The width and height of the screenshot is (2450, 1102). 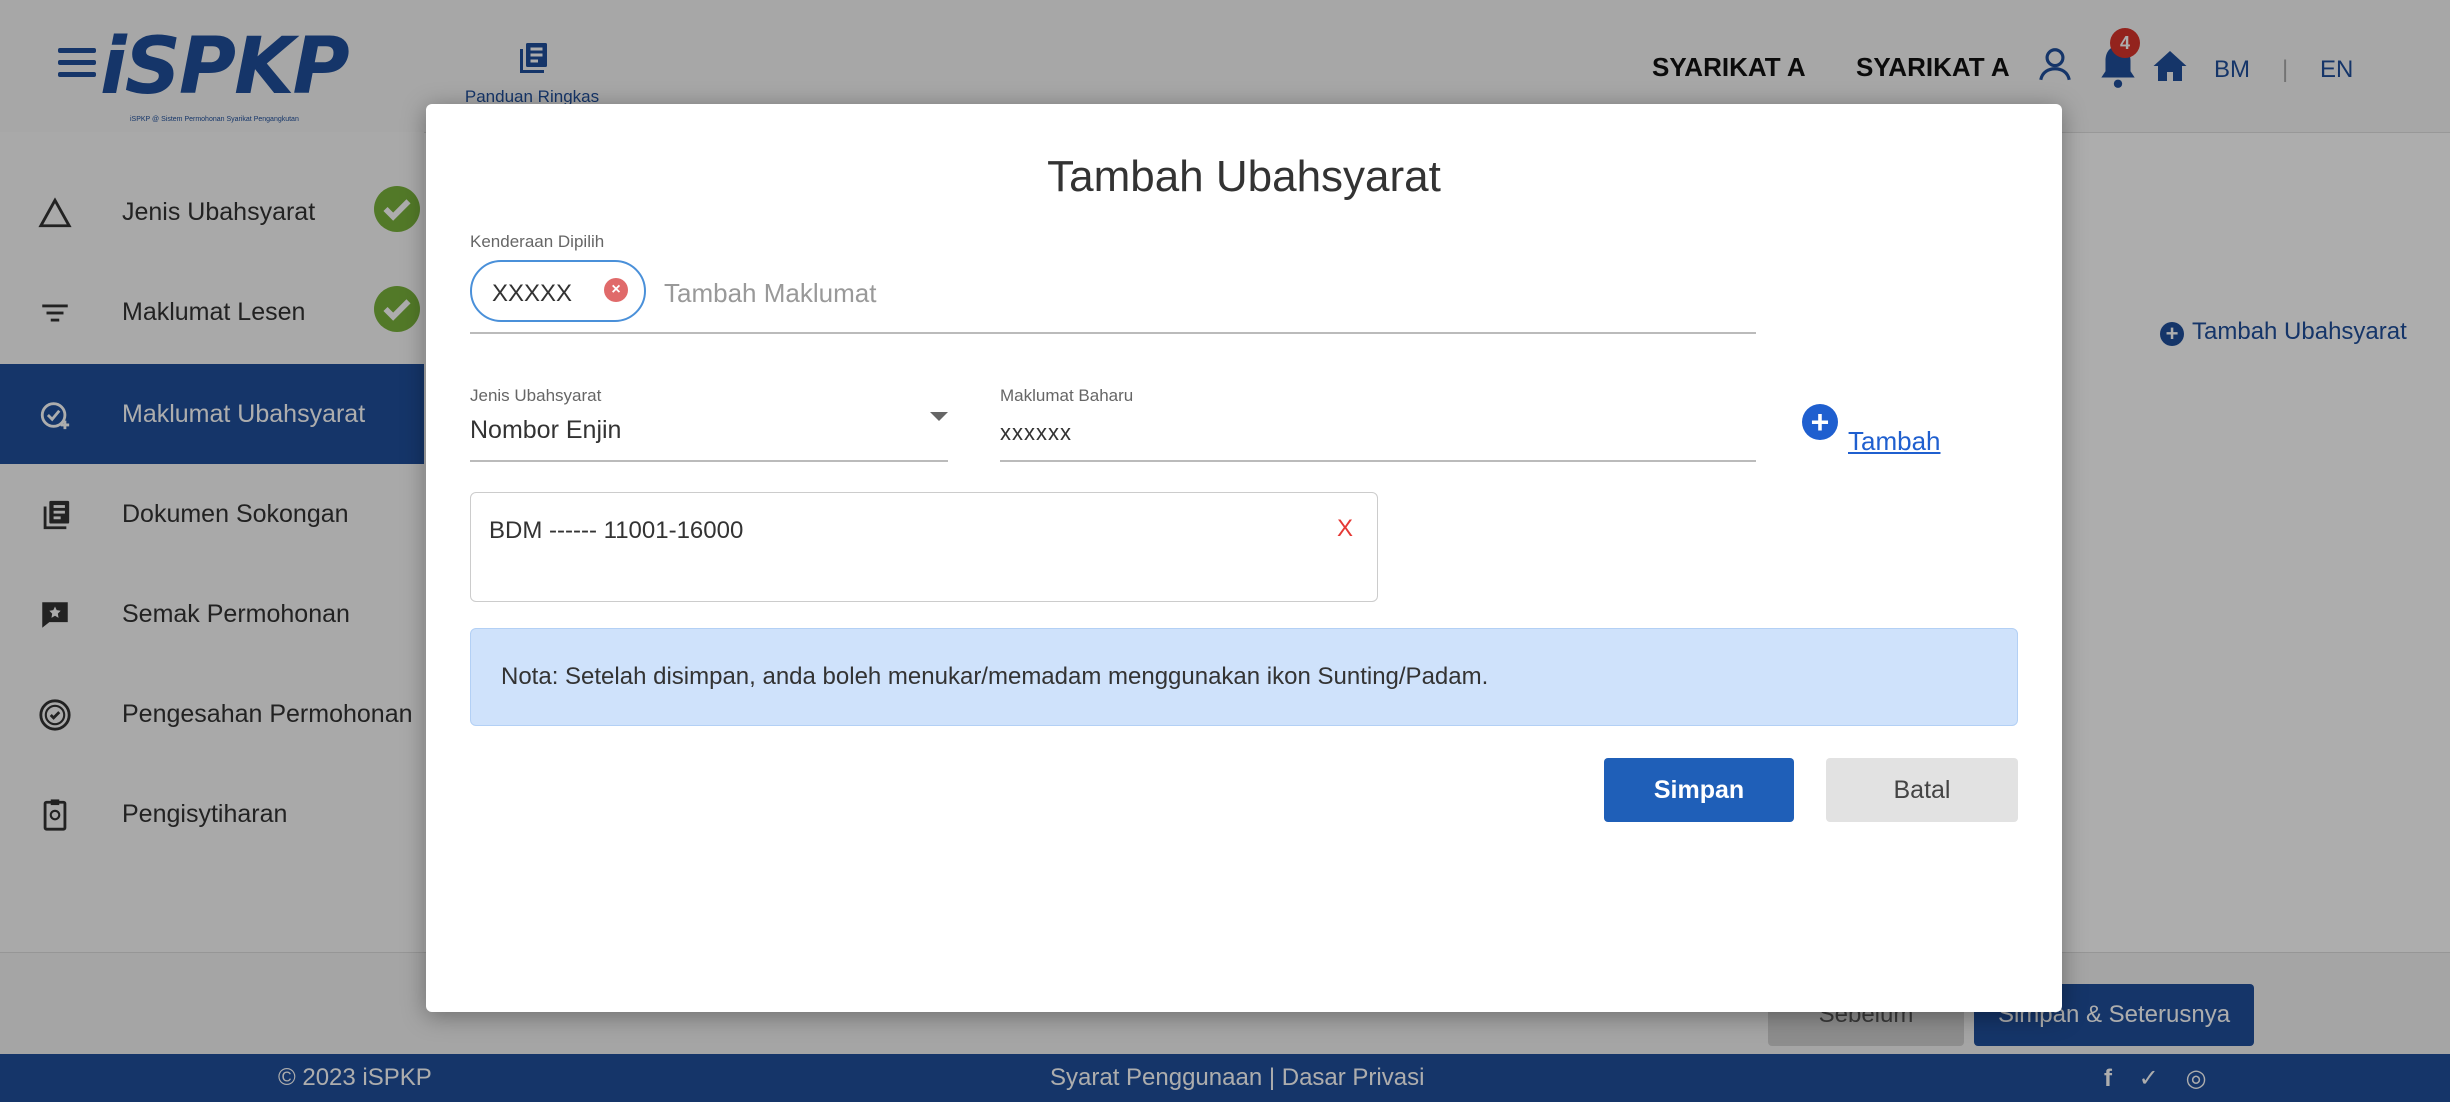 I want to click on dialog-title: Tambah Ubahsyarat, so click(x=1244, y=176).